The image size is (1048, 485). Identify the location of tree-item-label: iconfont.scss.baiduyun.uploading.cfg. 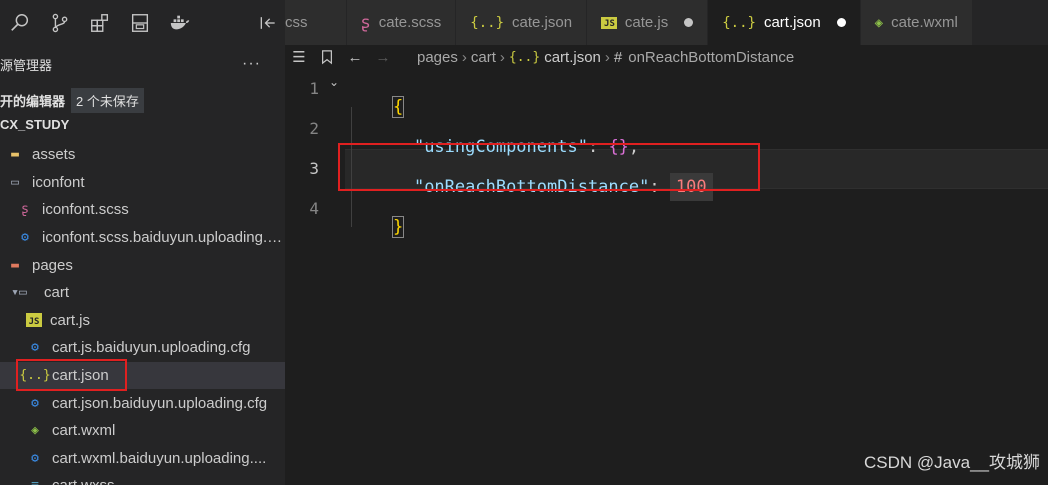
(163, 238).